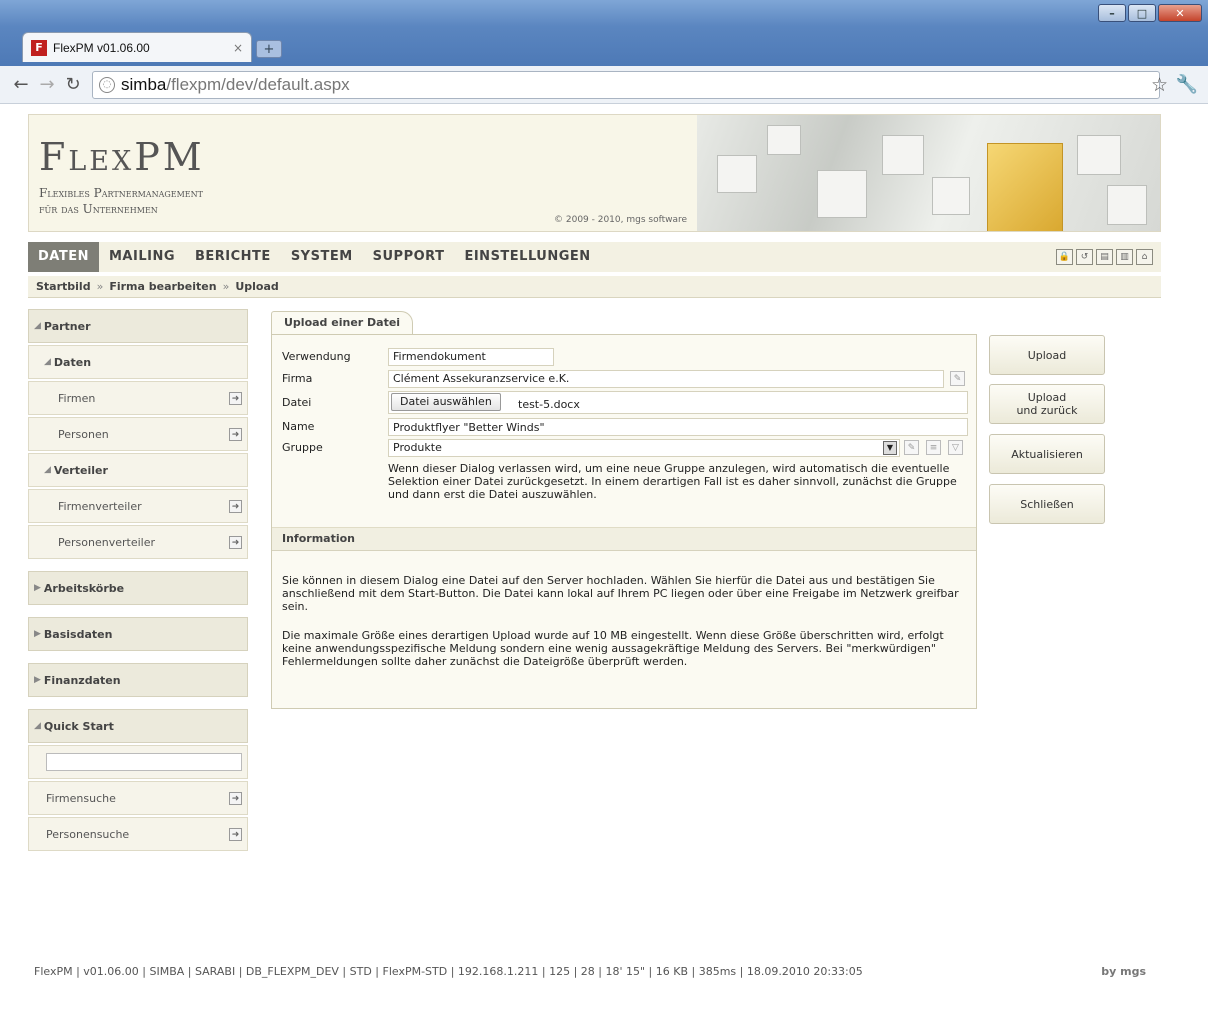 This screenshot has width=1208, height=1015. I want to click on sidebar-item-personen: Personen ➜, so click(138, 434).